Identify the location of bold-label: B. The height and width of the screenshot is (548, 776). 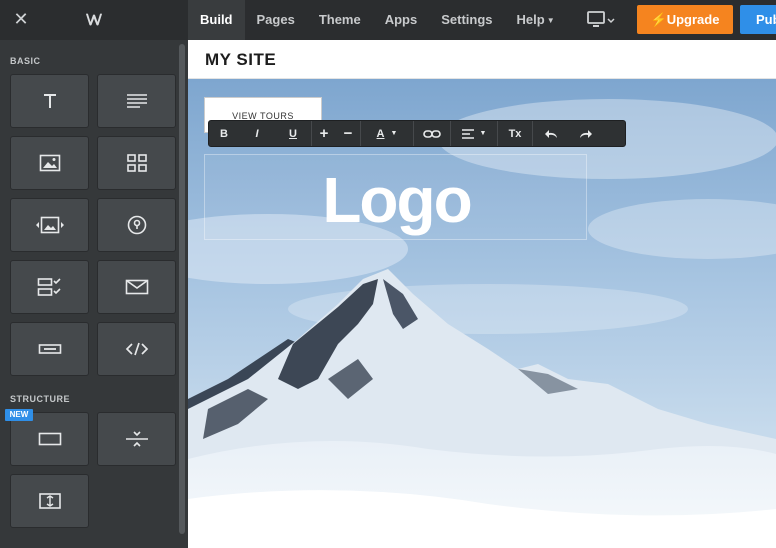
(224, 133).